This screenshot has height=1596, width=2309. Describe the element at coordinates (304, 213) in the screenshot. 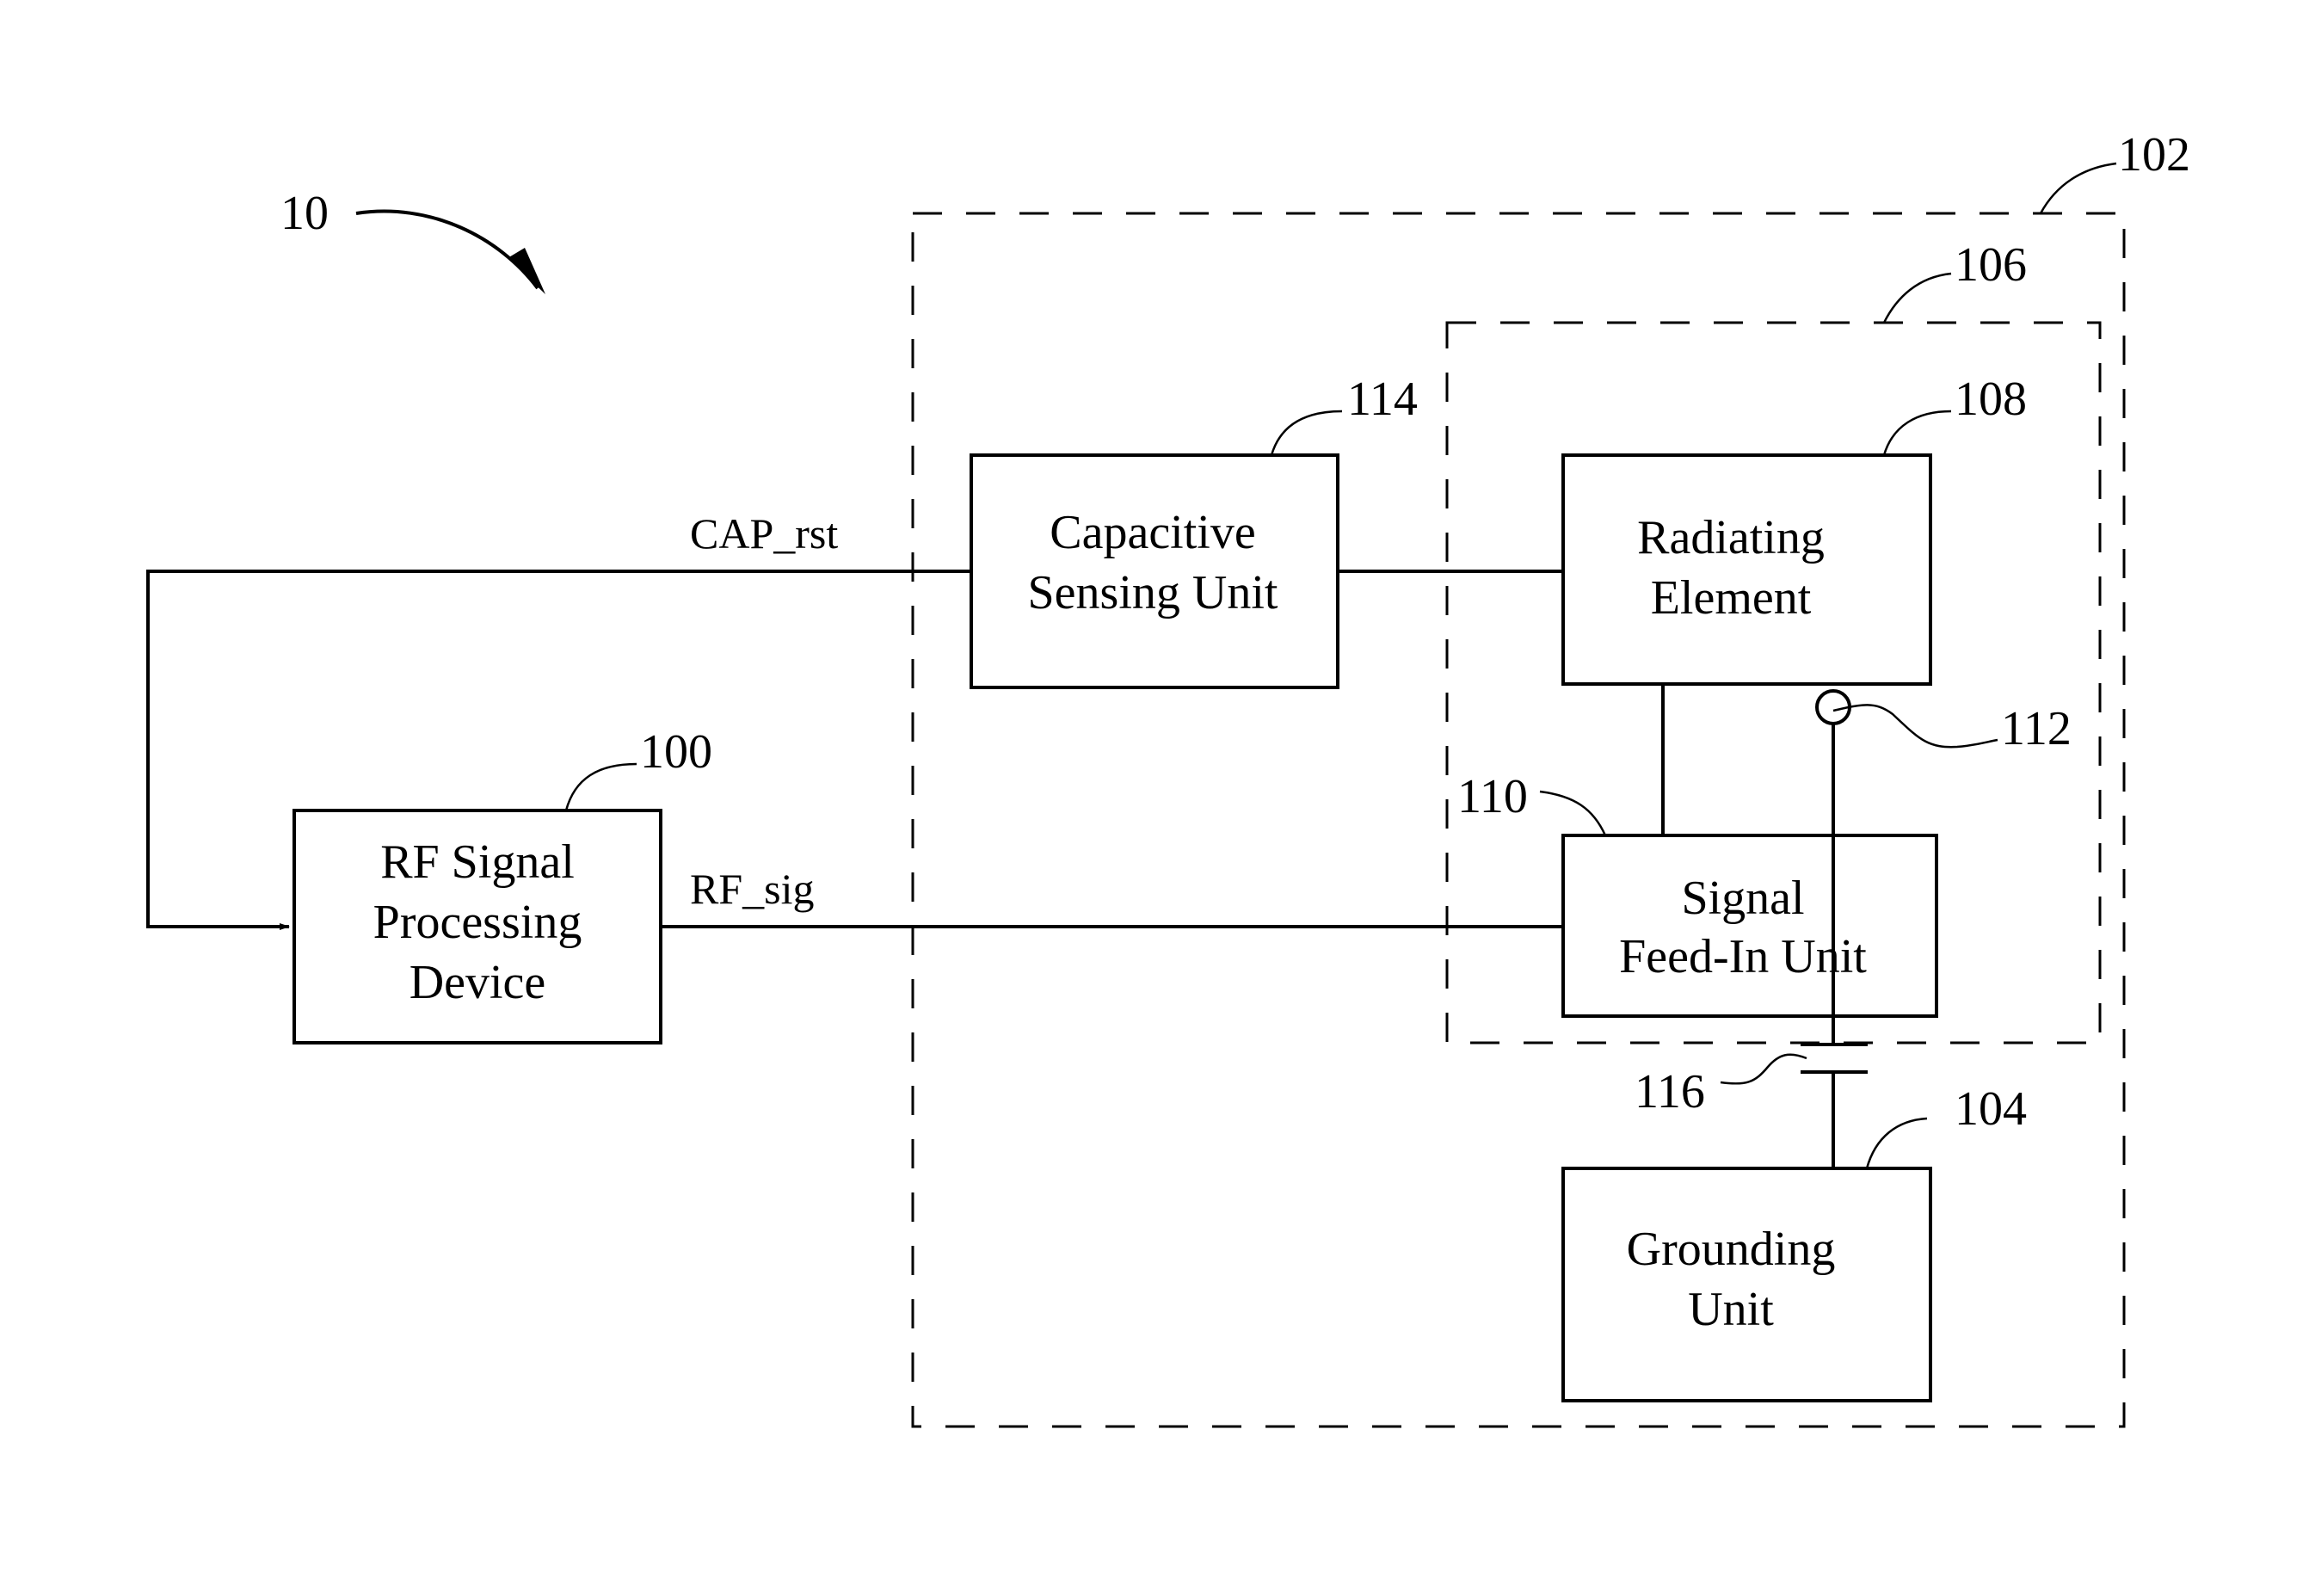

I see `figure-ref: 10` at that location.